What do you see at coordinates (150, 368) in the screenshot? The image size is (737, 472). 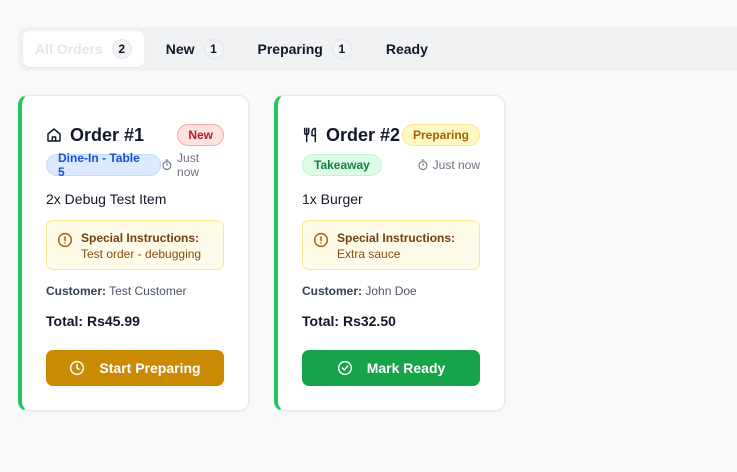 I see `button-label: Start Preparing` at bounding box center [150, 368].